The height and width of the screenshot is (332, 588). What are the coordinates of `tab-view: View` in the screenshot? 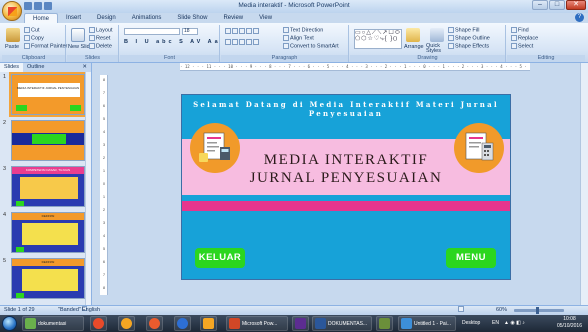 It's located at (265, 18).